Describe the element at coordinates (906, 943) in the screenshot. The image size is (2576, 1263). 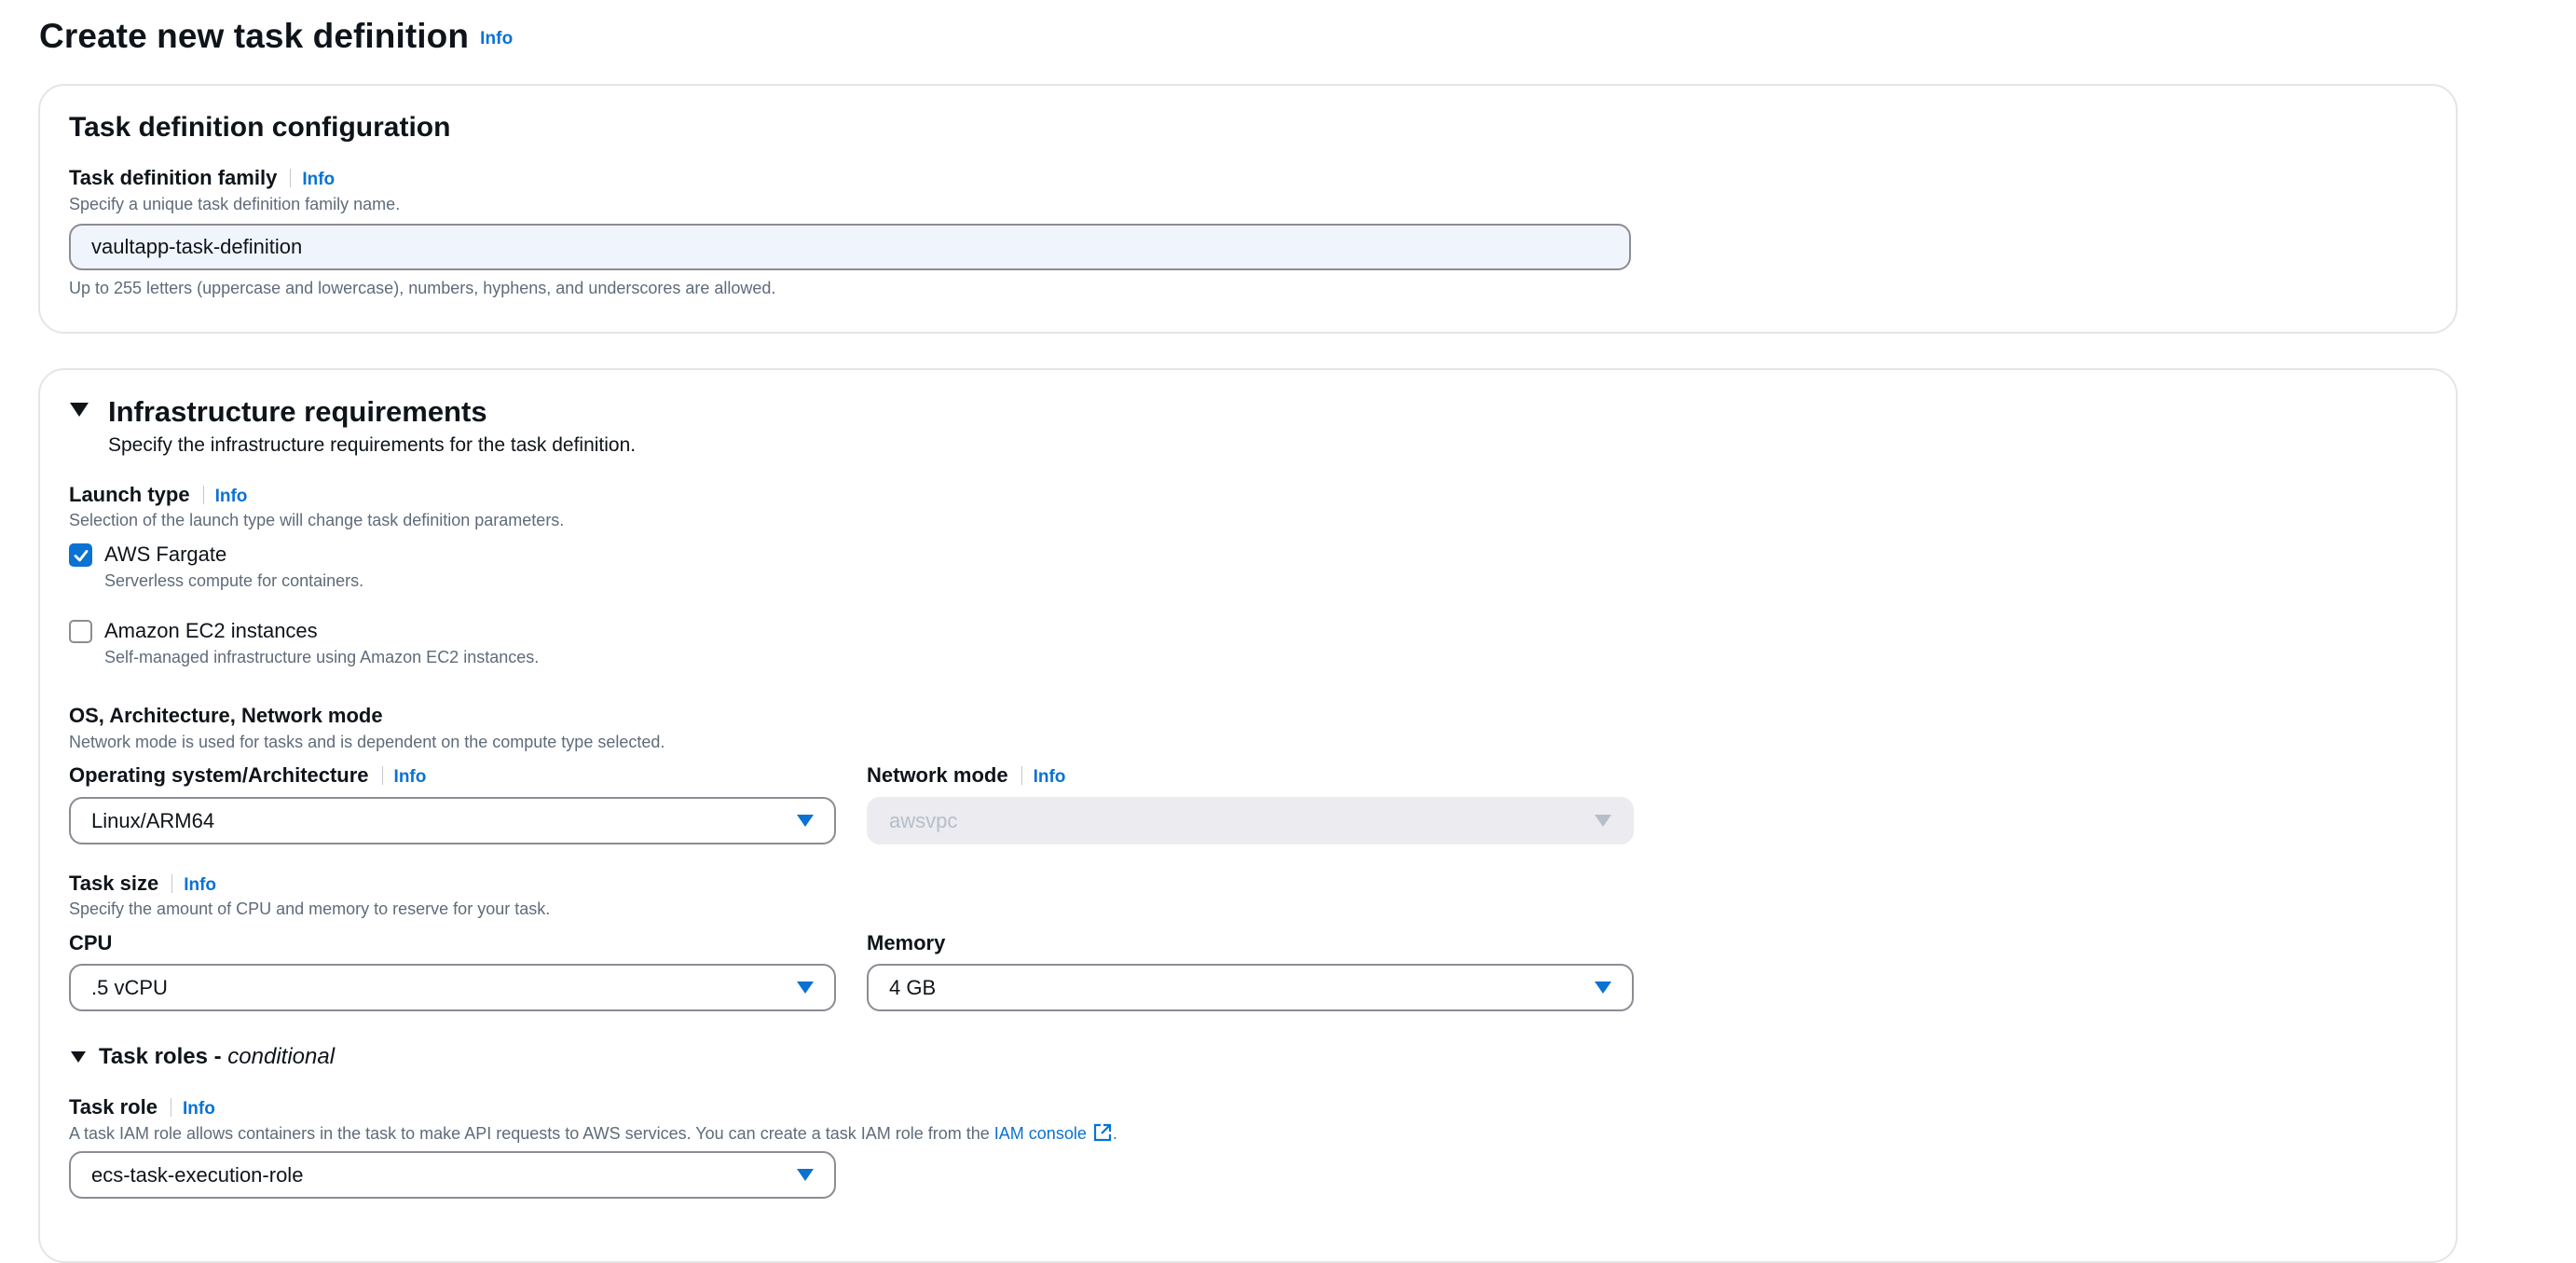
I see `memory-label: Memory` at that location.